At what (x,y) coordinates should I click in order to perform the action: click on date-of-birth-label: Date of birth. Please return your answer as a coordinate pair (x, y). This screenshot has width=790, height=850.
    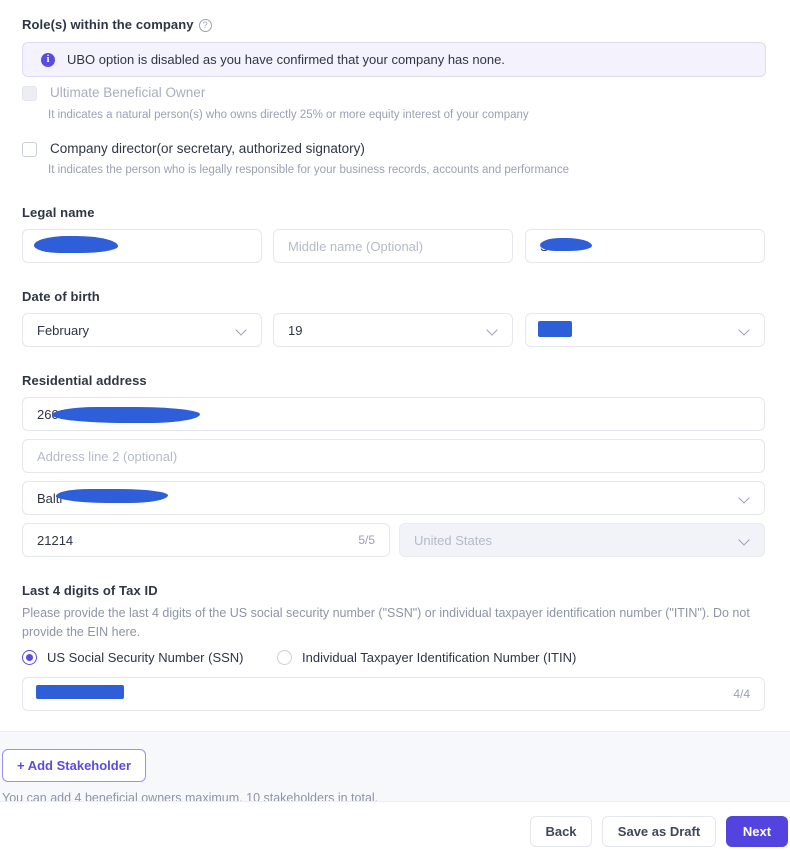
    Looking at the image, I should click on (61, 296).